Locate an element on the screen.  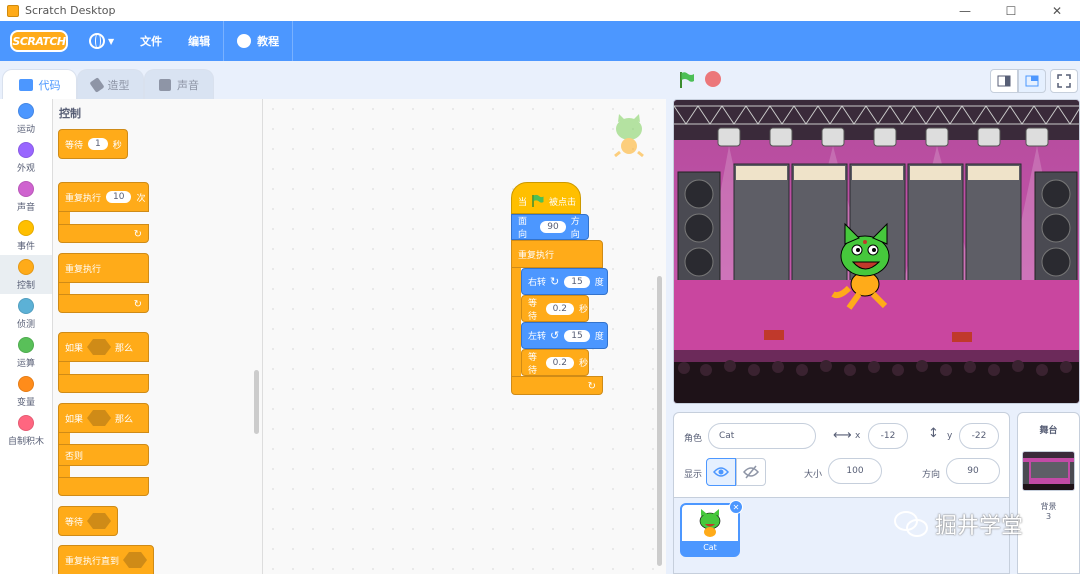
block-text: 等待 is located at coordinates (74, 522).